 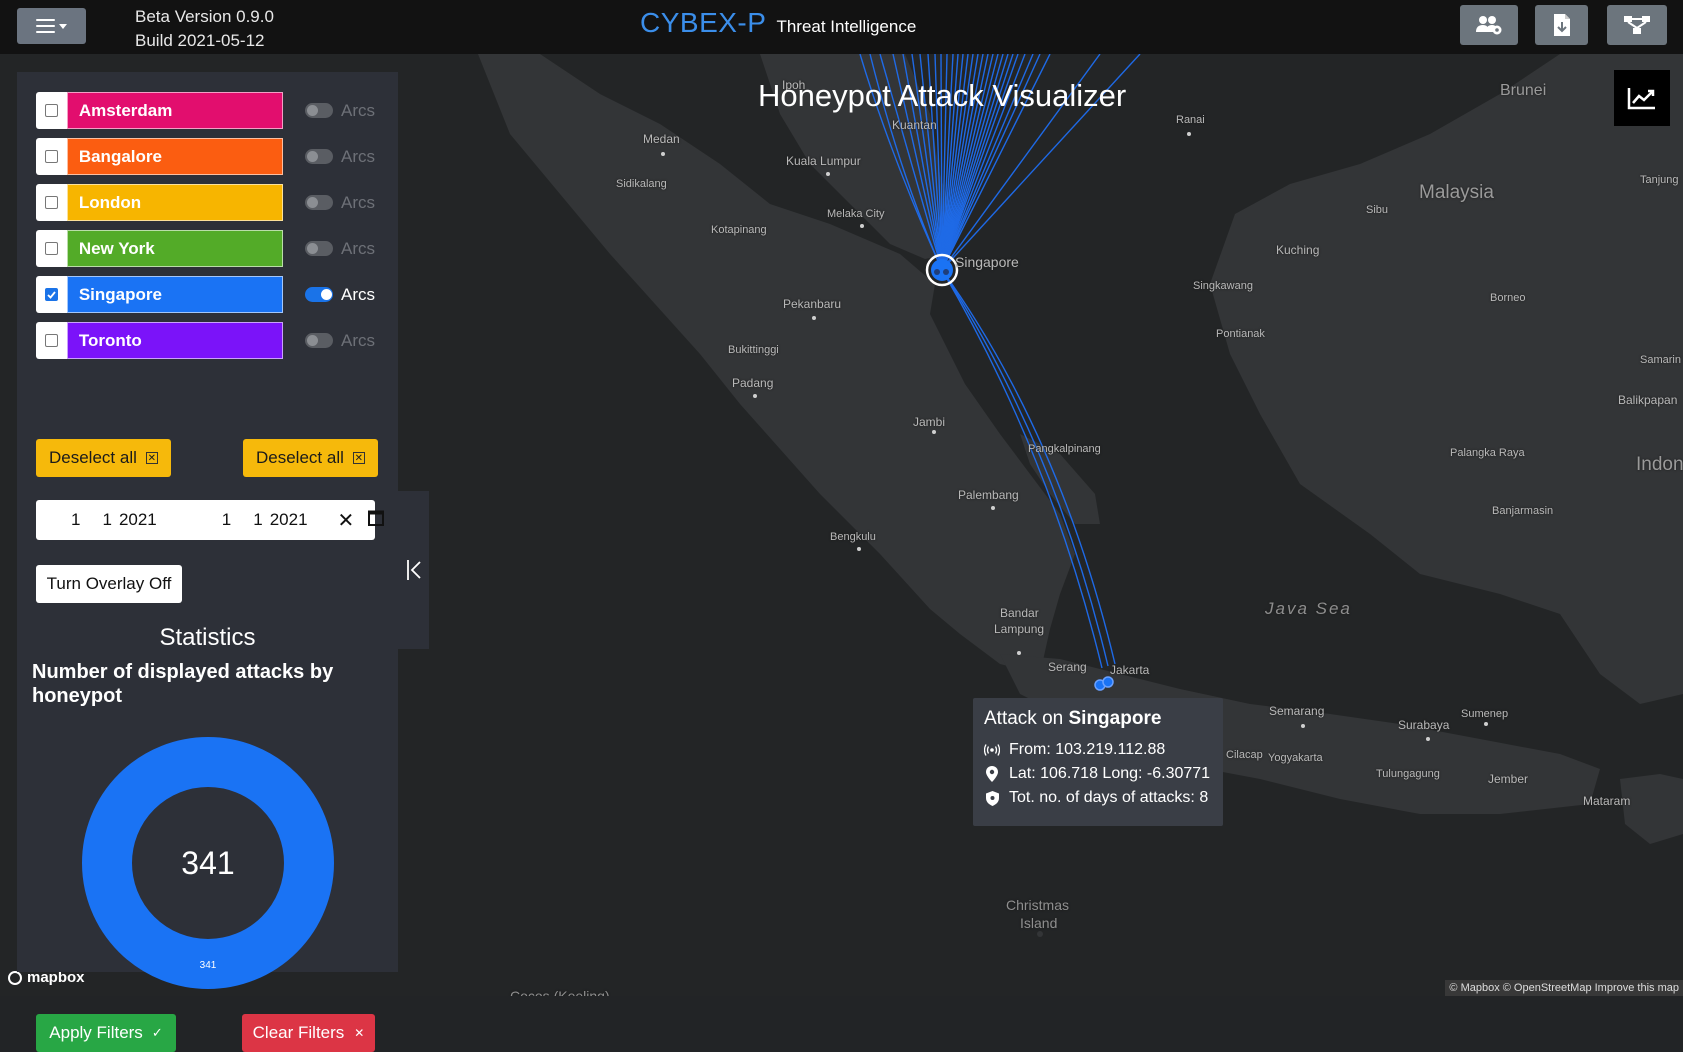 I want to click on clear-filters-button: Clear Filters ✕, so click(x=308, y=1033).